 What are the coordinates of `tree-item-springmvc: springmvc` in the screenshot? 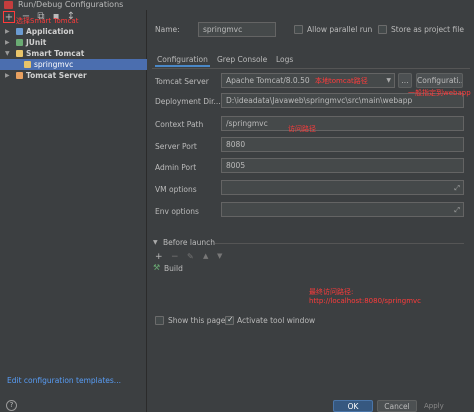 It's located at (73, 64).